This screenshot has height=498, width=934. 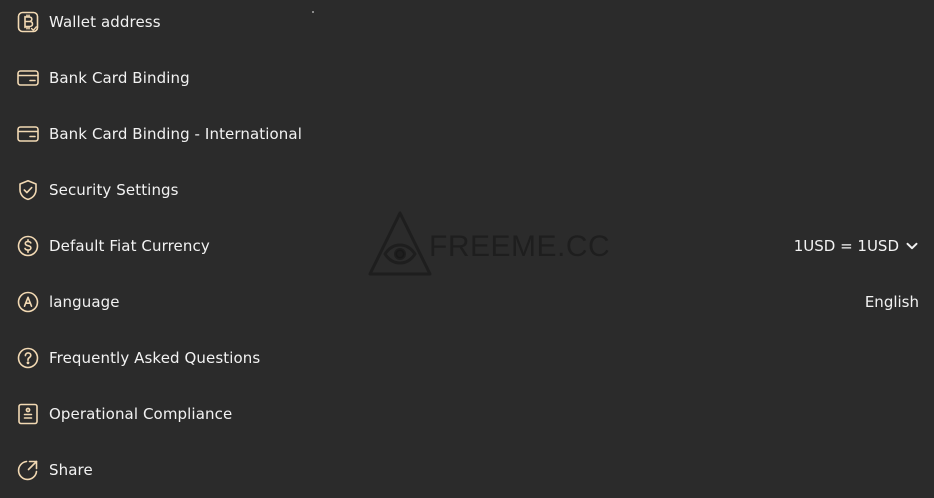 I want to click on menu-item-faq: Frequently Asked Questions, so click(x=467, y=358).